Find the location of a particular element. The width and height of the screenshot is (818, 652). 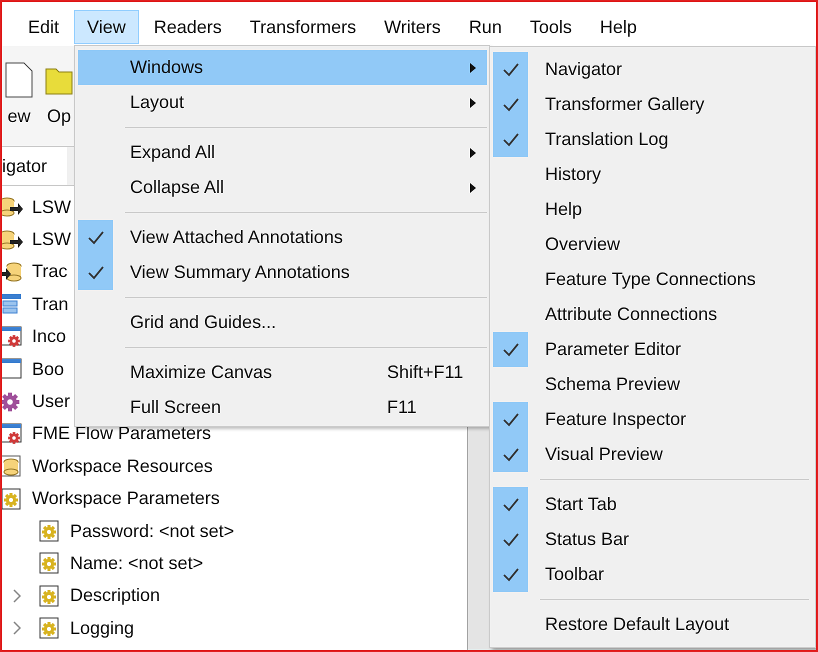

menu-item: Transformer Gallery is located at coordinates (654, 104).